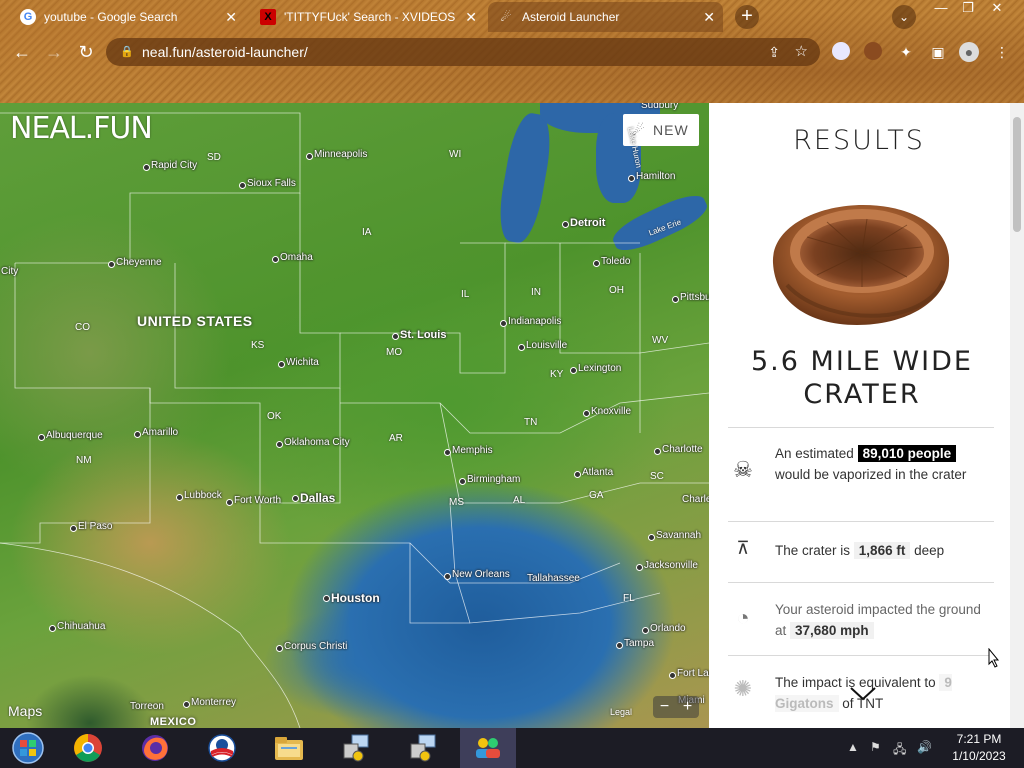 The width and height of the screenshot is (1024, 768). I want to click on city-label: Omaha, so click(292, 257).